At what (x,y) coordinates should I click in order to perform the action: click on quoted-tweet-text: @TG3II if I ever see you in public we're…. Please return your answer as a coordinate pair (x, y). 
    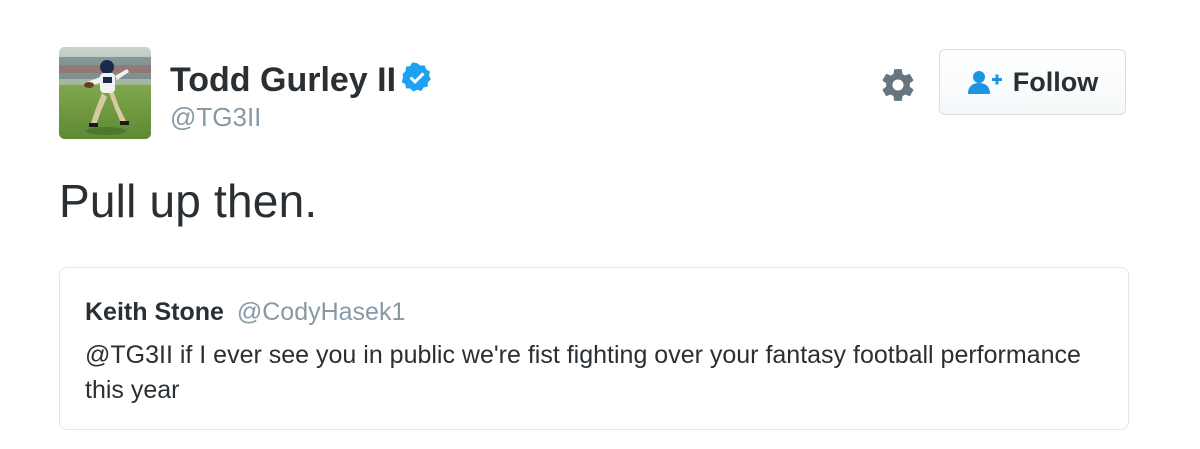
    Looking at the image, I should click on (583, 372).